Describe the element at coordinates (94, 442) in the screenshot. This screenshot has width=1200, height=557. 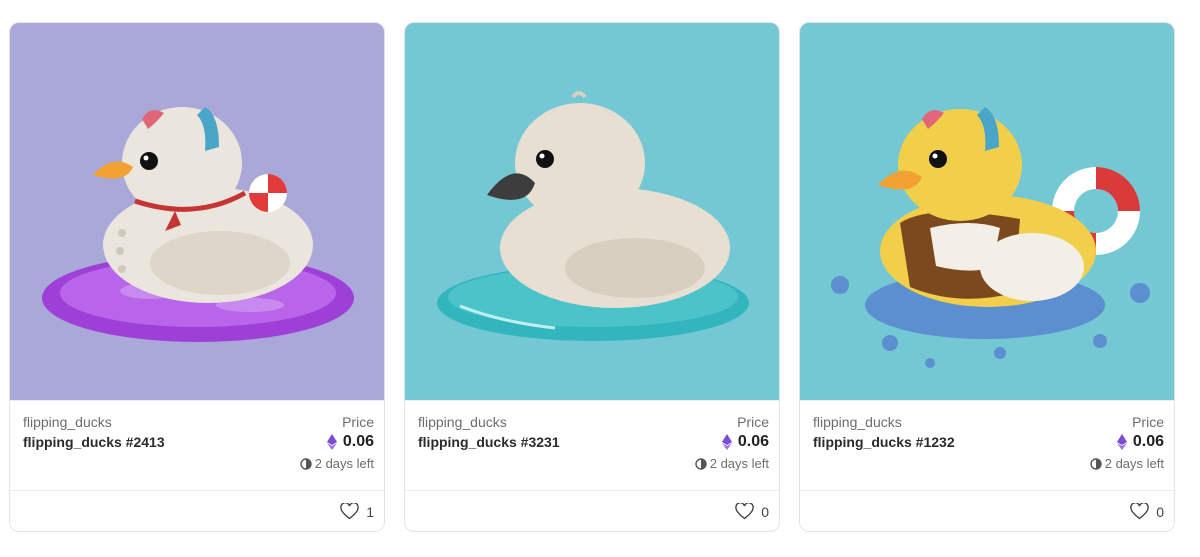
I see `item-name: flipping_ducks #2413` at that location.